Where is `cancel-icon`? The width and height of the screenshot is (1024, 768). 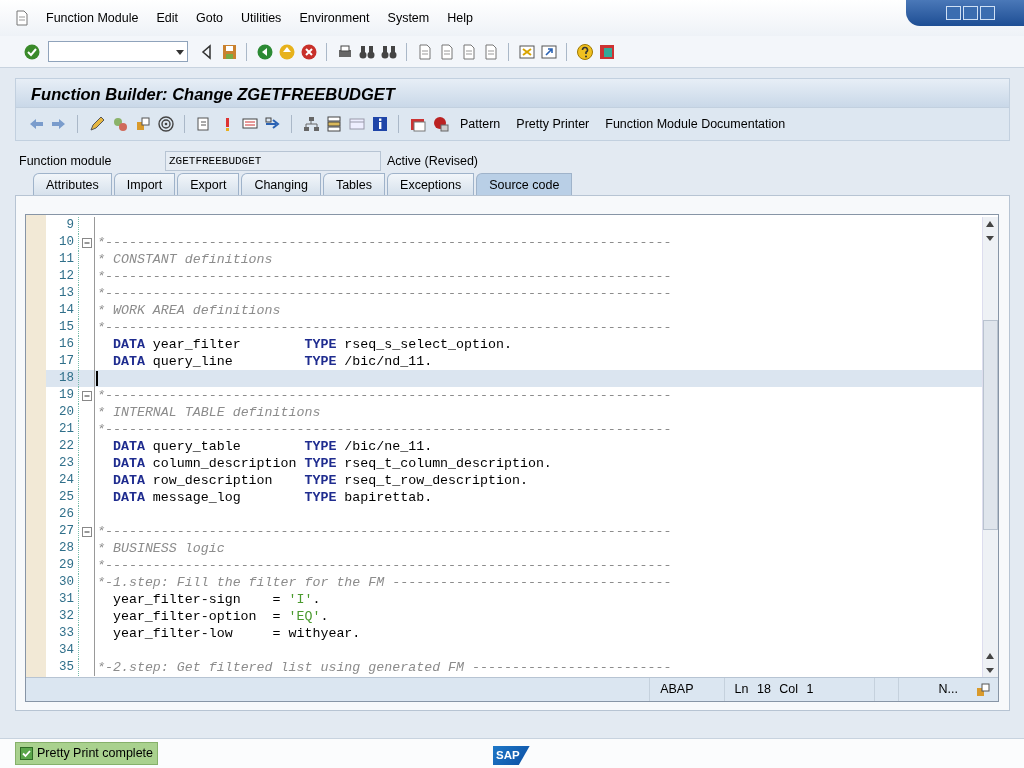 cancel-icon is located at coordinates (308, 51).